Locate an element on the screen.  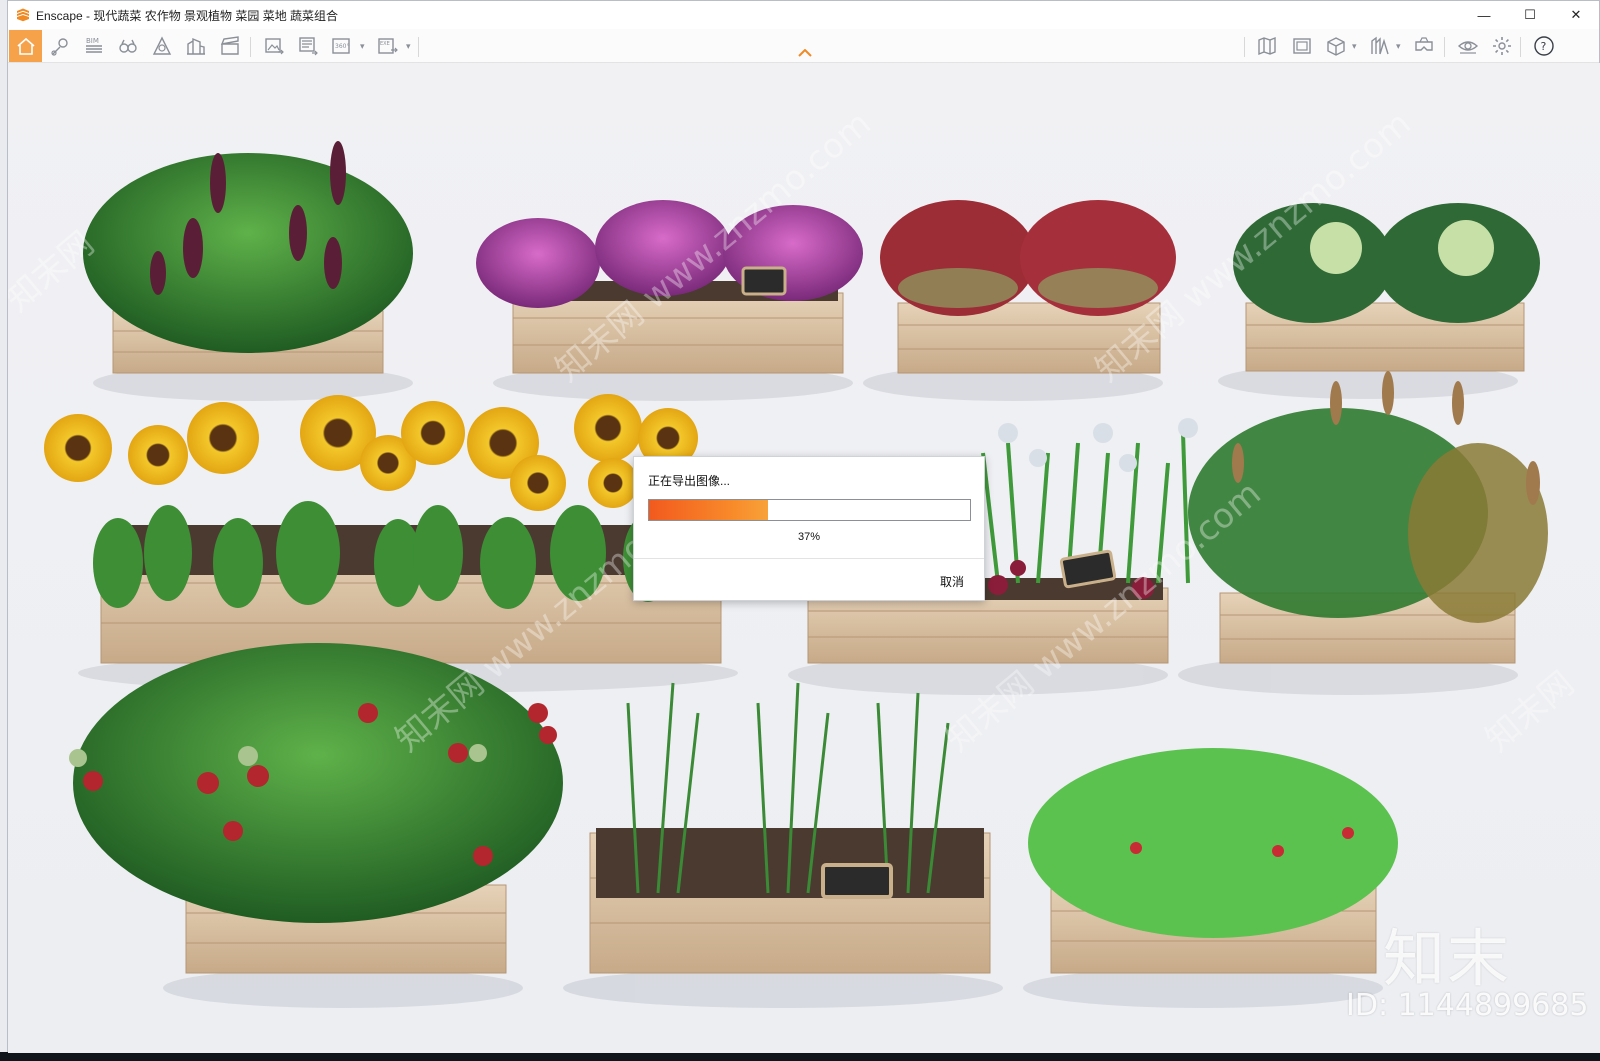
cancel-button: 取消 is located at coordinates (952, 581).